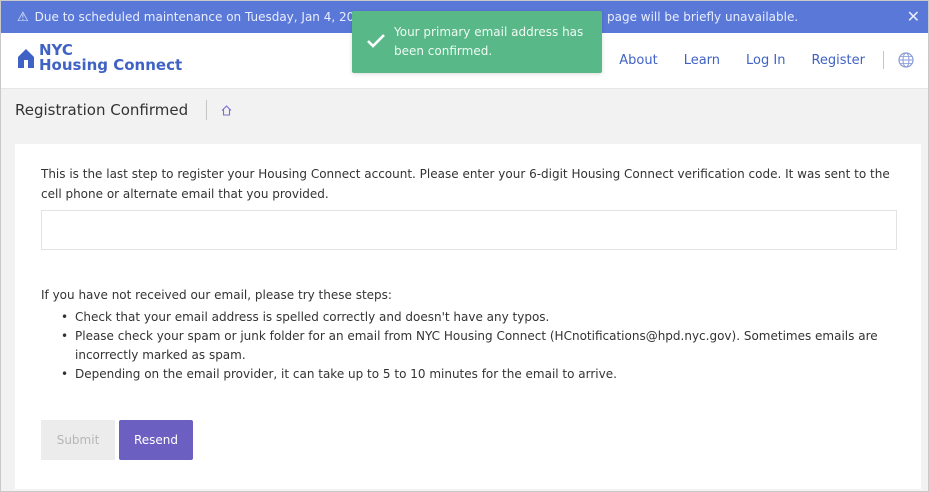 The height and width of the screenshot is (492, 929). I want to click on nav-register: Register, so click(838, 60).